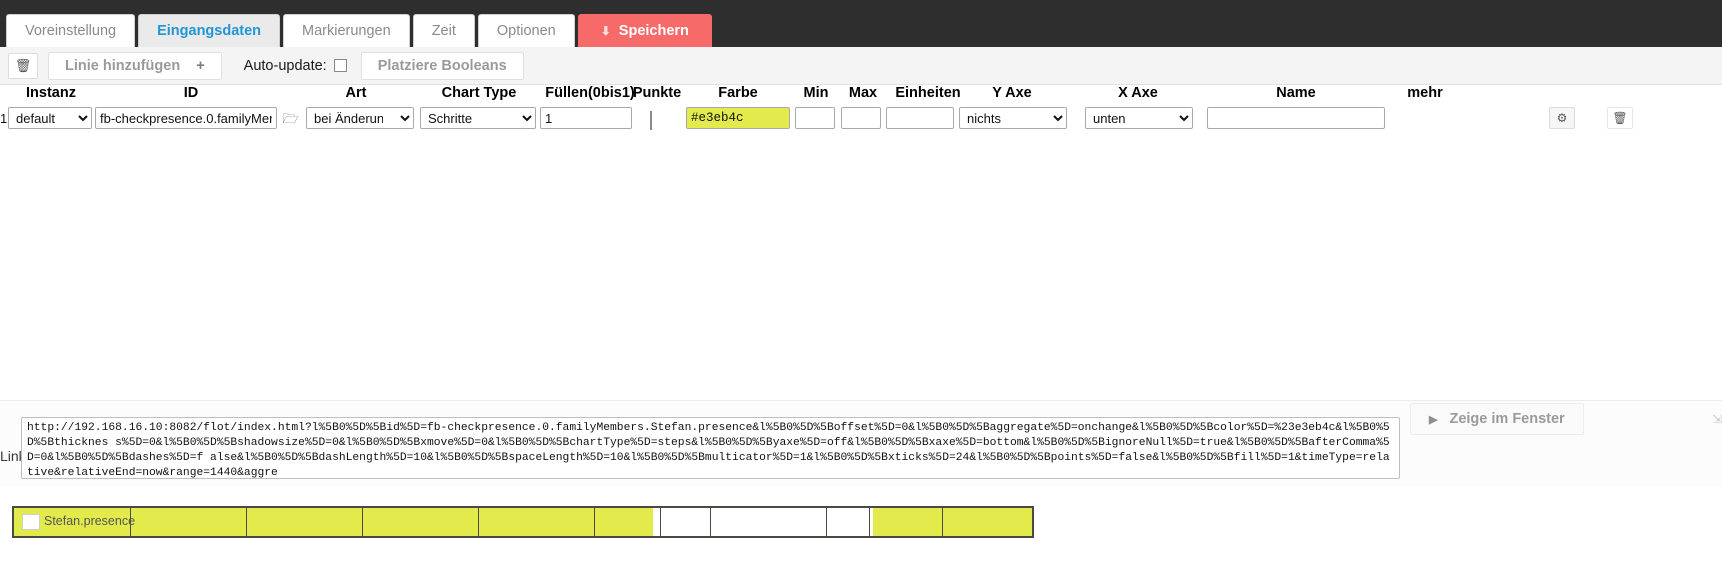 This screenshot has height=580, width=1722. I want to click on row-number: 1, so click(4, 118).